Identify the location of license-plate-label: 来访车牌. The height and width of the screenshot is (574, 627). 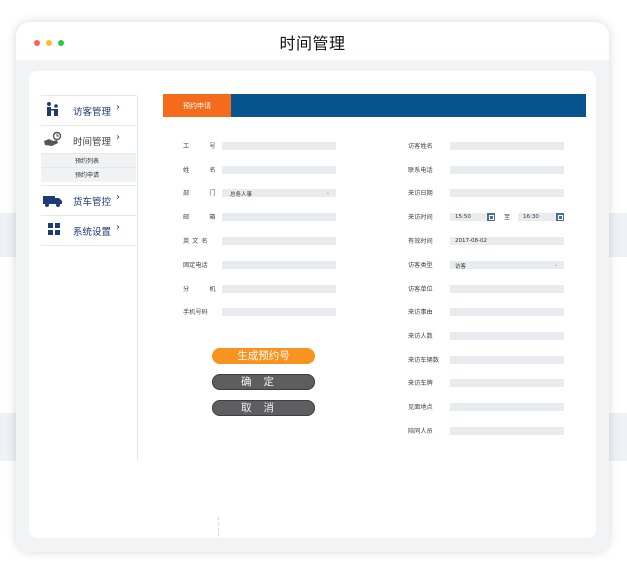
(420, 383).